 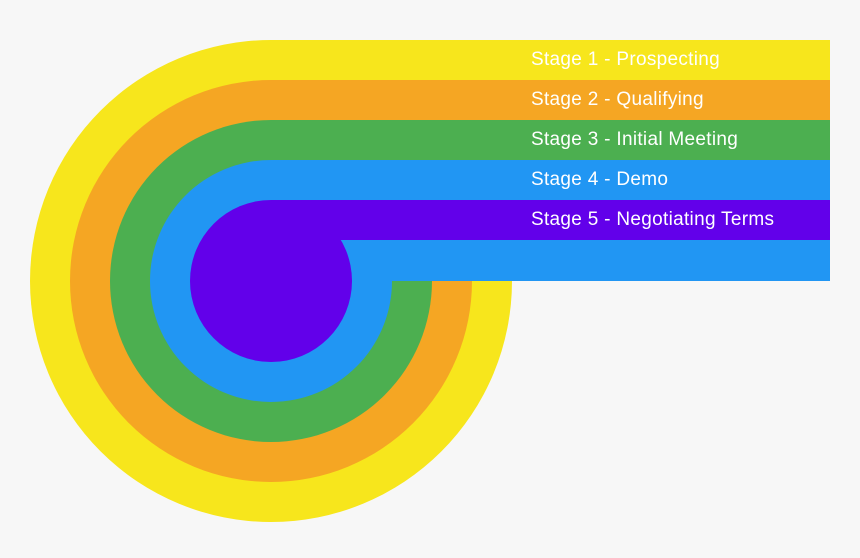 I want to click on stage-1-label: Stage 1 - Prospecting, so click(x=626, y=59).